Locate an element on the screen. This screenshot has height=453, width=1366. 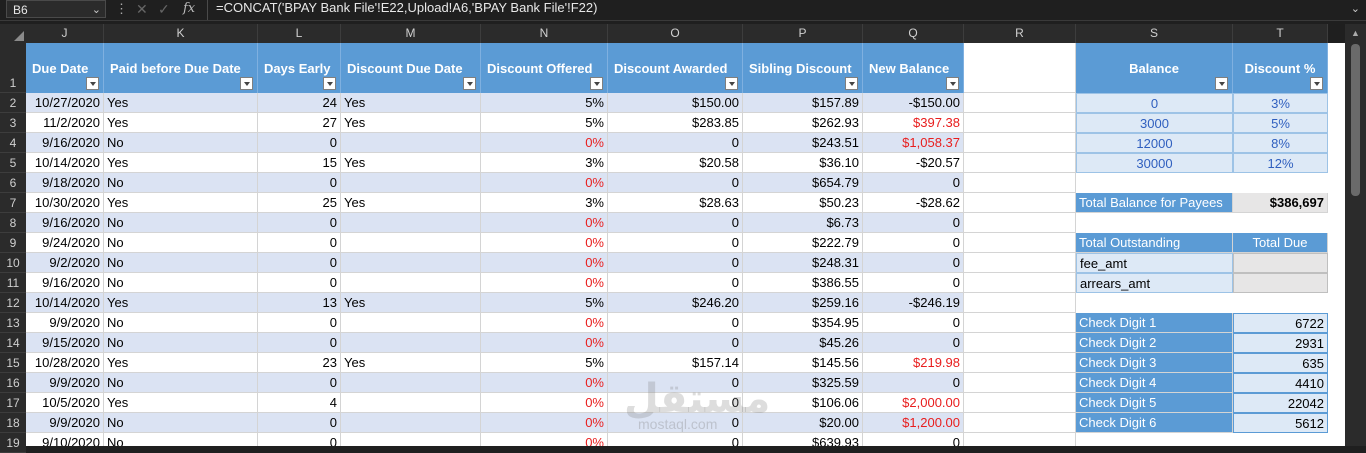
table-cell: $20.58 is located at coordinates (675, 163).